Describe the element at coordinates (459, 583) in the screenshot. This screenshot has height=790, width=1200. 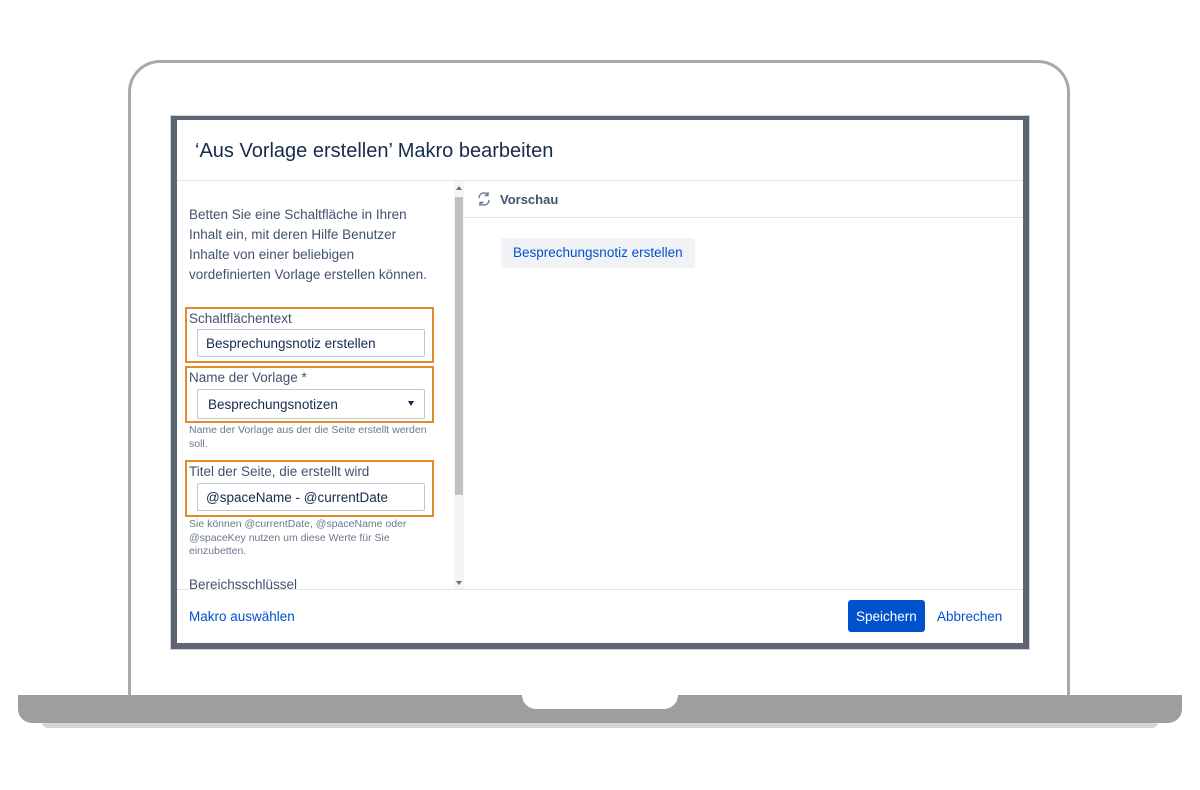
I see `scroll-down-arrow-icon` at that location.